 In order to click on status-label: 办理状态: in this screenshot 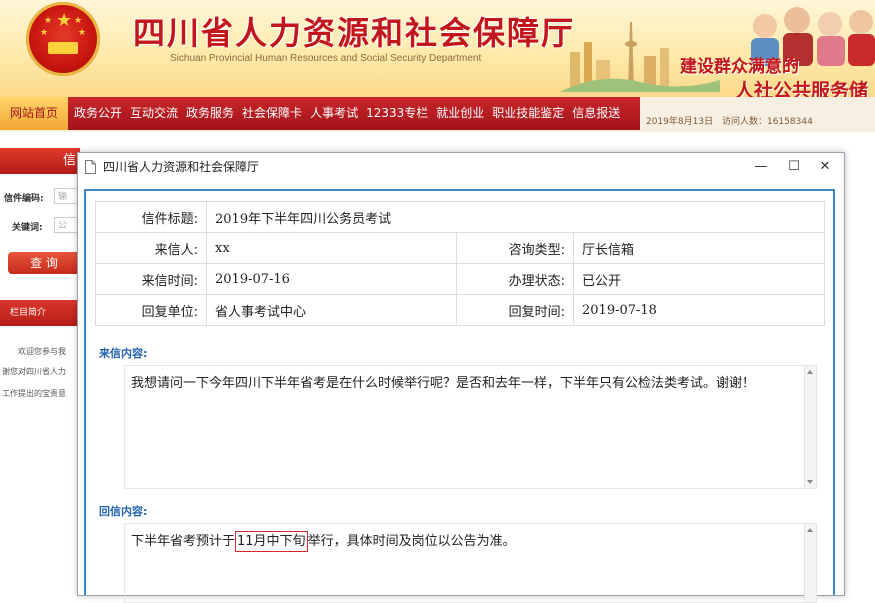, I will do `click(515, 279)`.